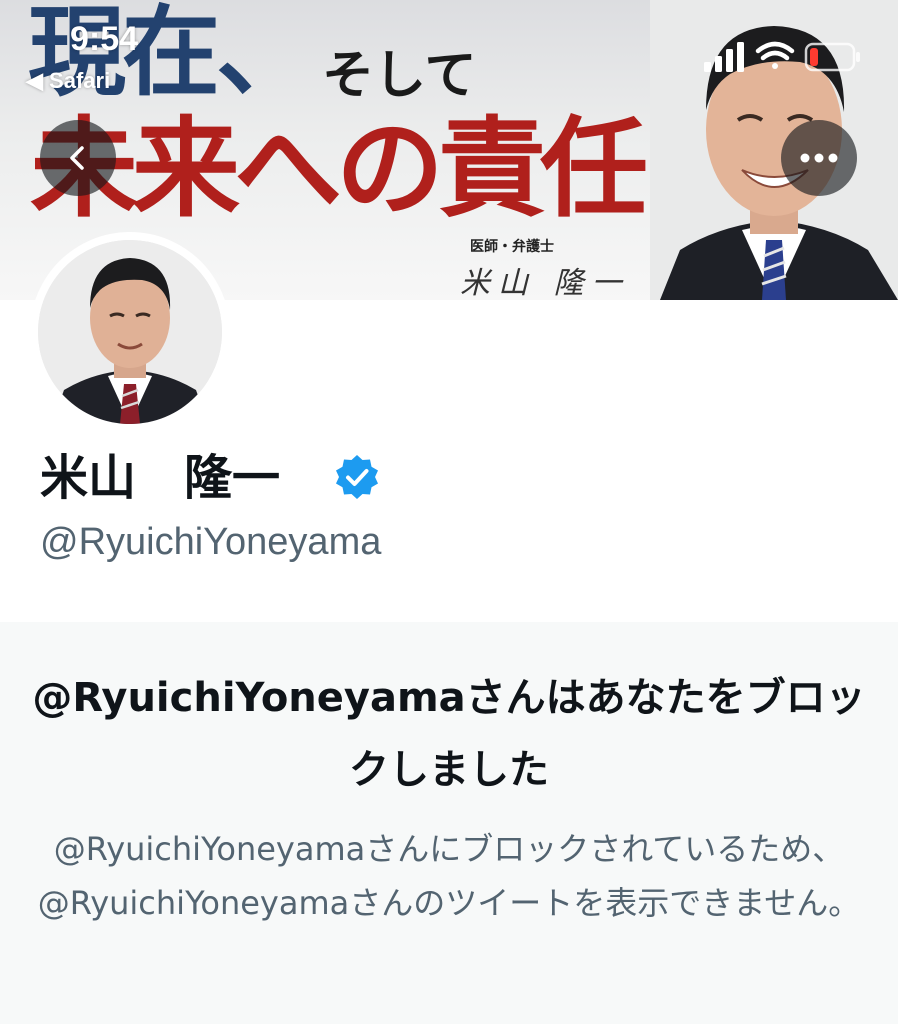  I want to click on banner-headline-line2: 未来への責任, so click(339, 169).